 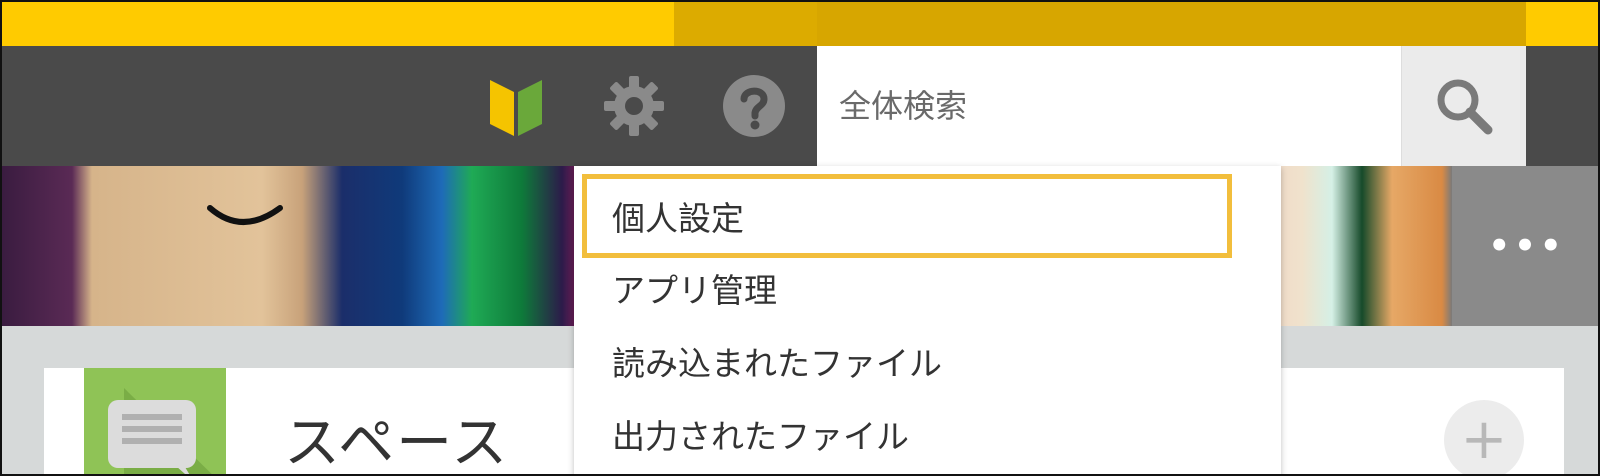 What do you see at coordinates (1171, 24) in the screenshot?
I see `top-bar-shadow-search` at bounding box center [1171, 24].